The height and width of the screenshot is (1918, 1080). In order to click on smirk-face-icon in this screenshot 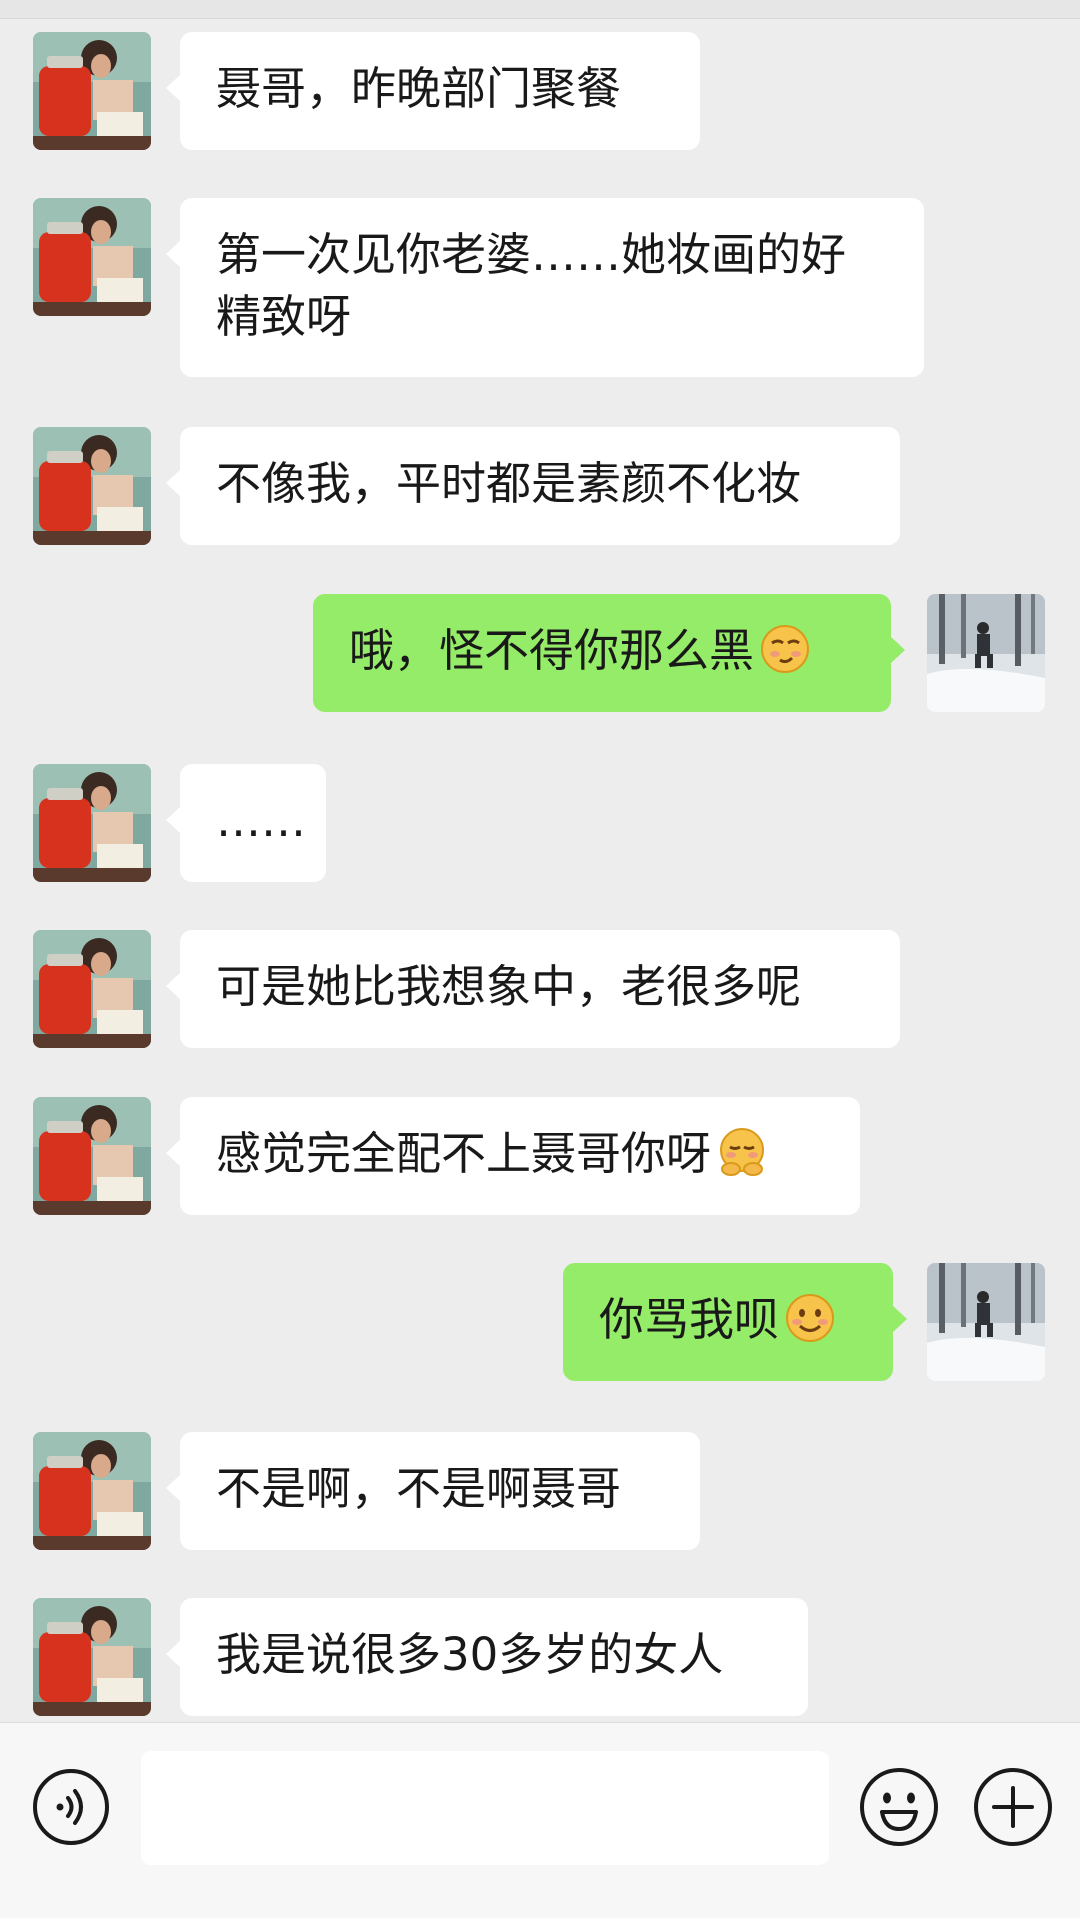, I will do `click(785, 657)`.